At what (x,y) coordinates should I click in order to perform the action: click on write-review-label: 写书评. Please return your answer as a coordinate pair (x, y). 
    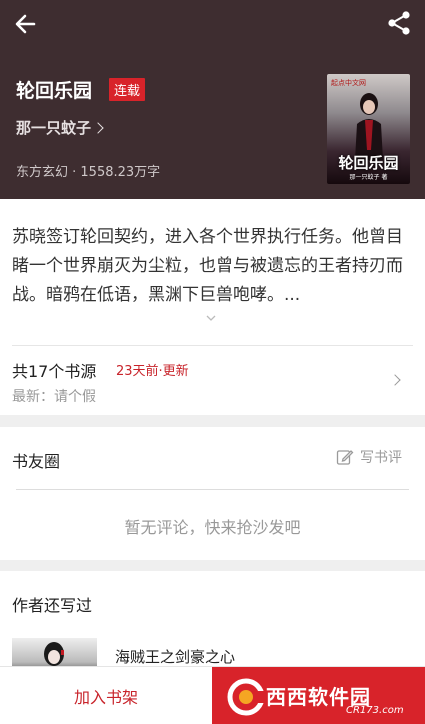
    Looking at the image, I should click on (381, 458).